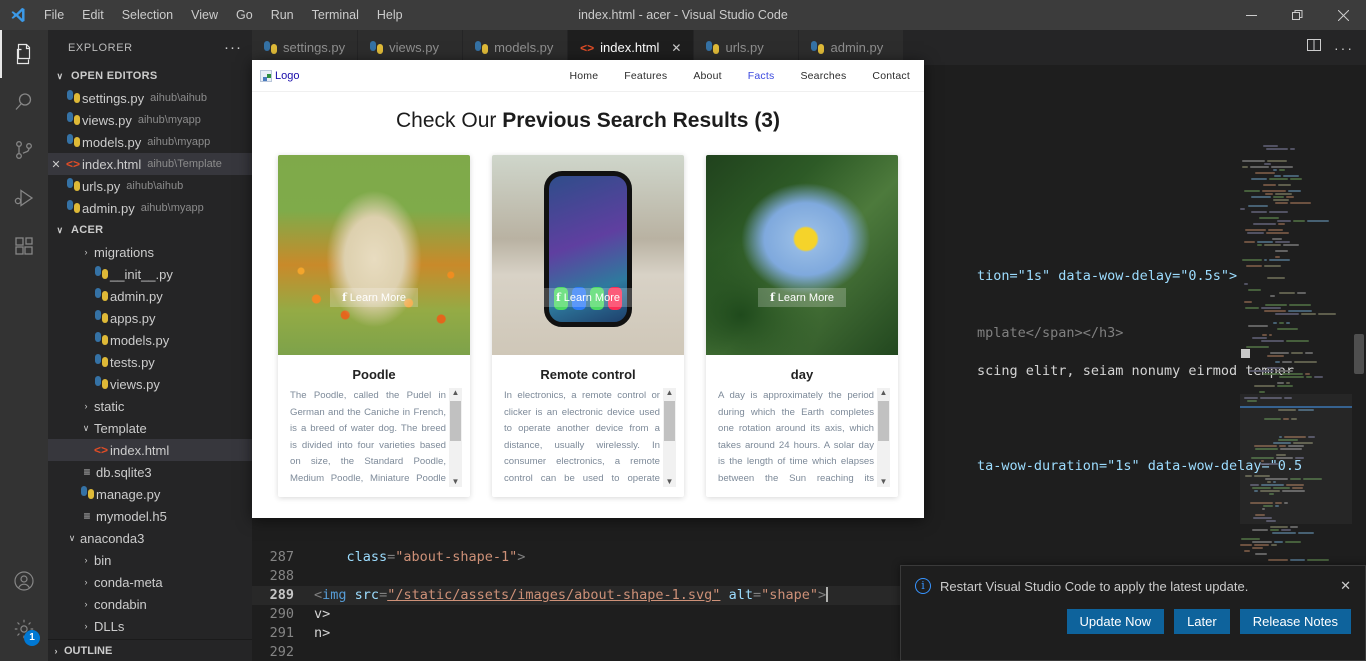 This screenshot has width=1366, height=661. I want to click on menu-view: View, so click(204, 15).